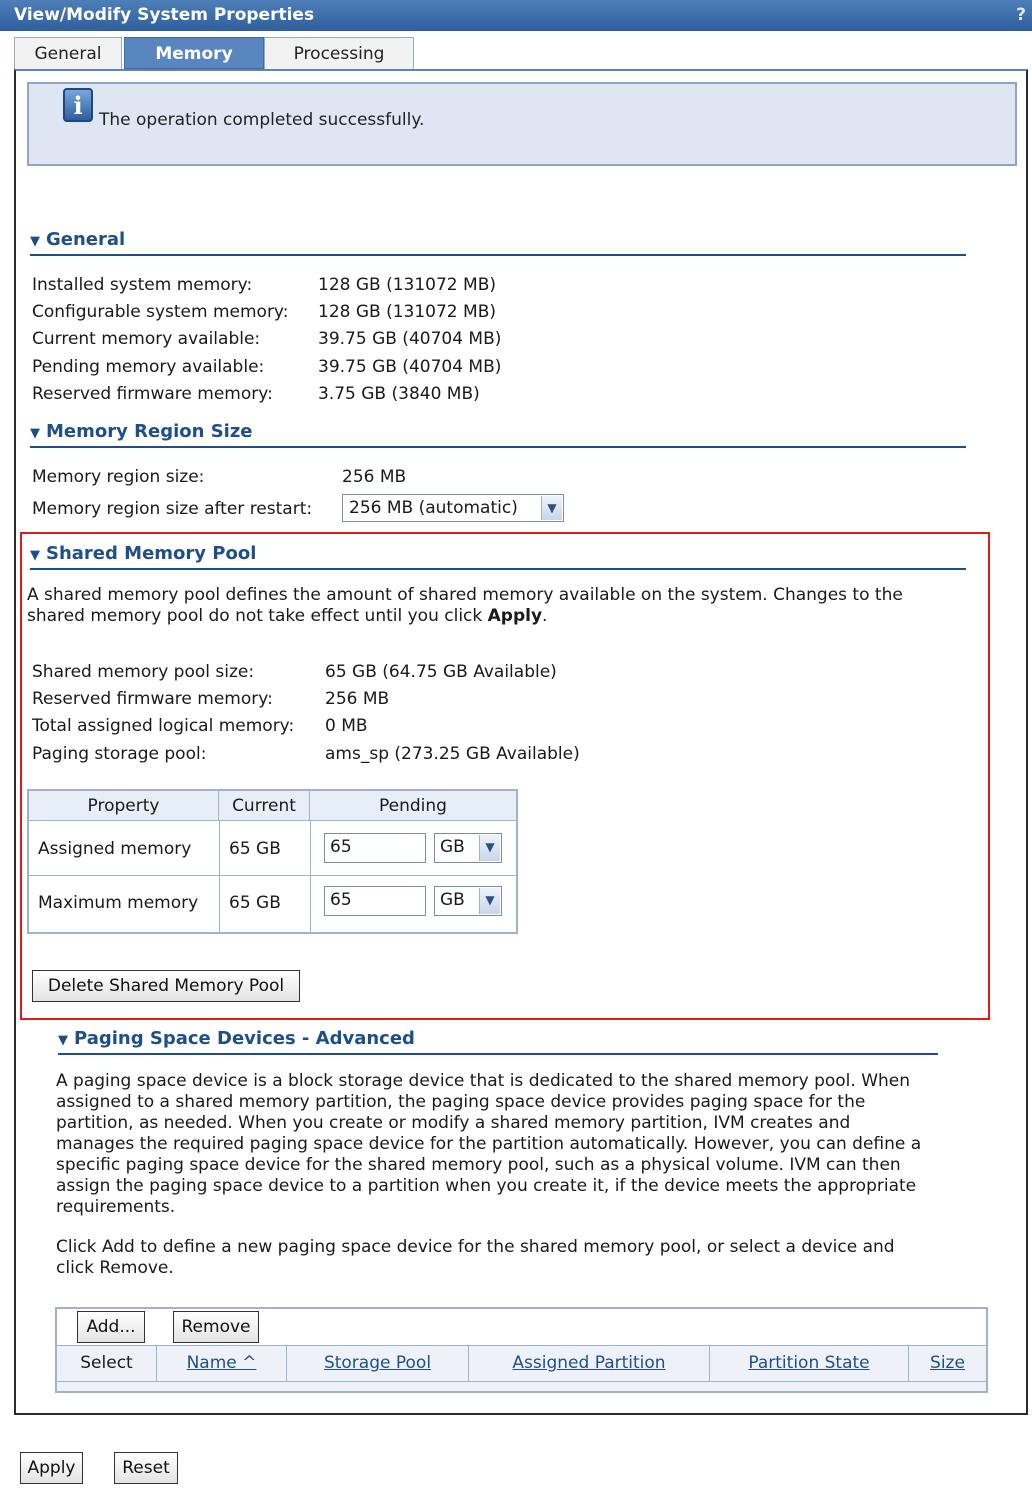 The width and height of the screenshot is (1032, 1491). I want to click on remove-button: Remove, so click(216, 1327).